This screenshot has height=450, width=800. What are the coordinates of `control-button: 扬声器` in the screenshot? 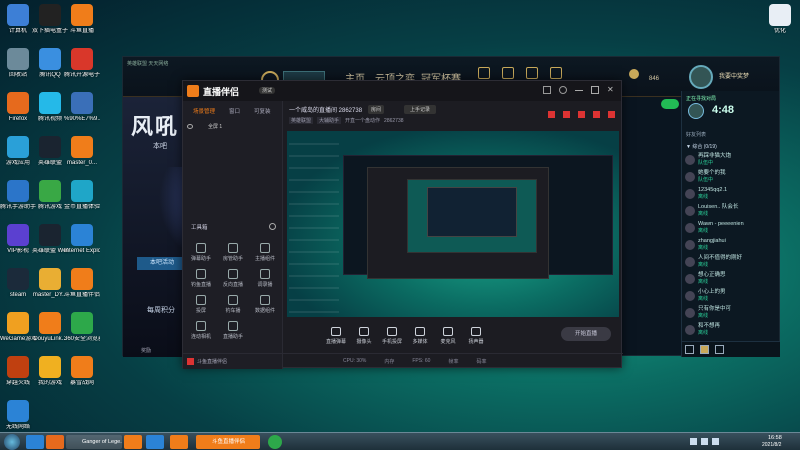 It's located at (476, 336).